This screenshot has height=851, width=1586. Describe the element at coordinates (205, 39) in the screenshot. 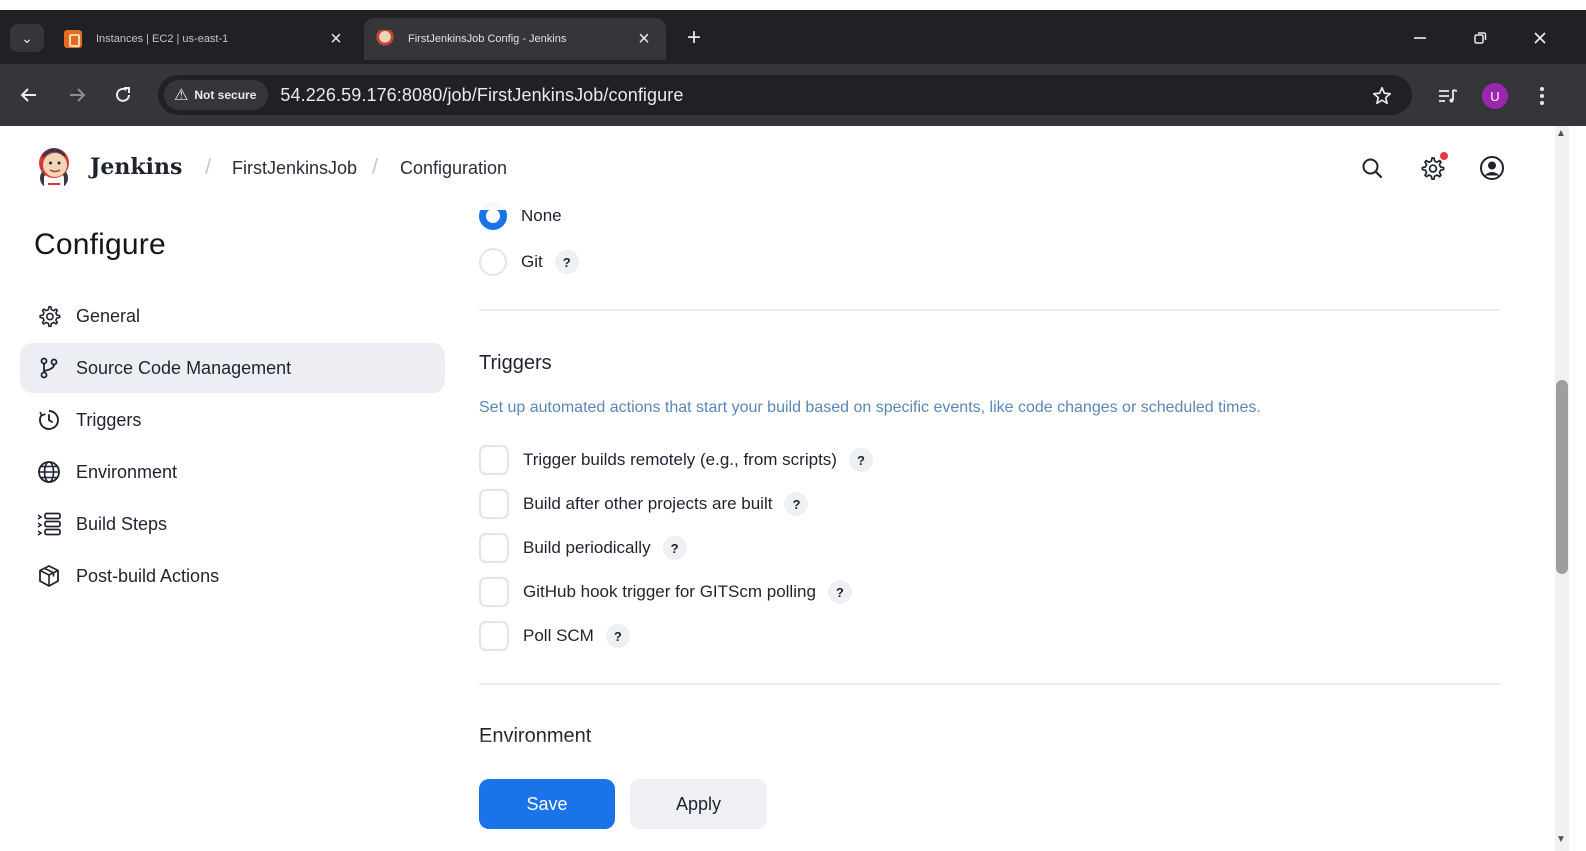

I see `browser-tab-ec2: Instances | EC2 | us-east-1 ×` at that location.